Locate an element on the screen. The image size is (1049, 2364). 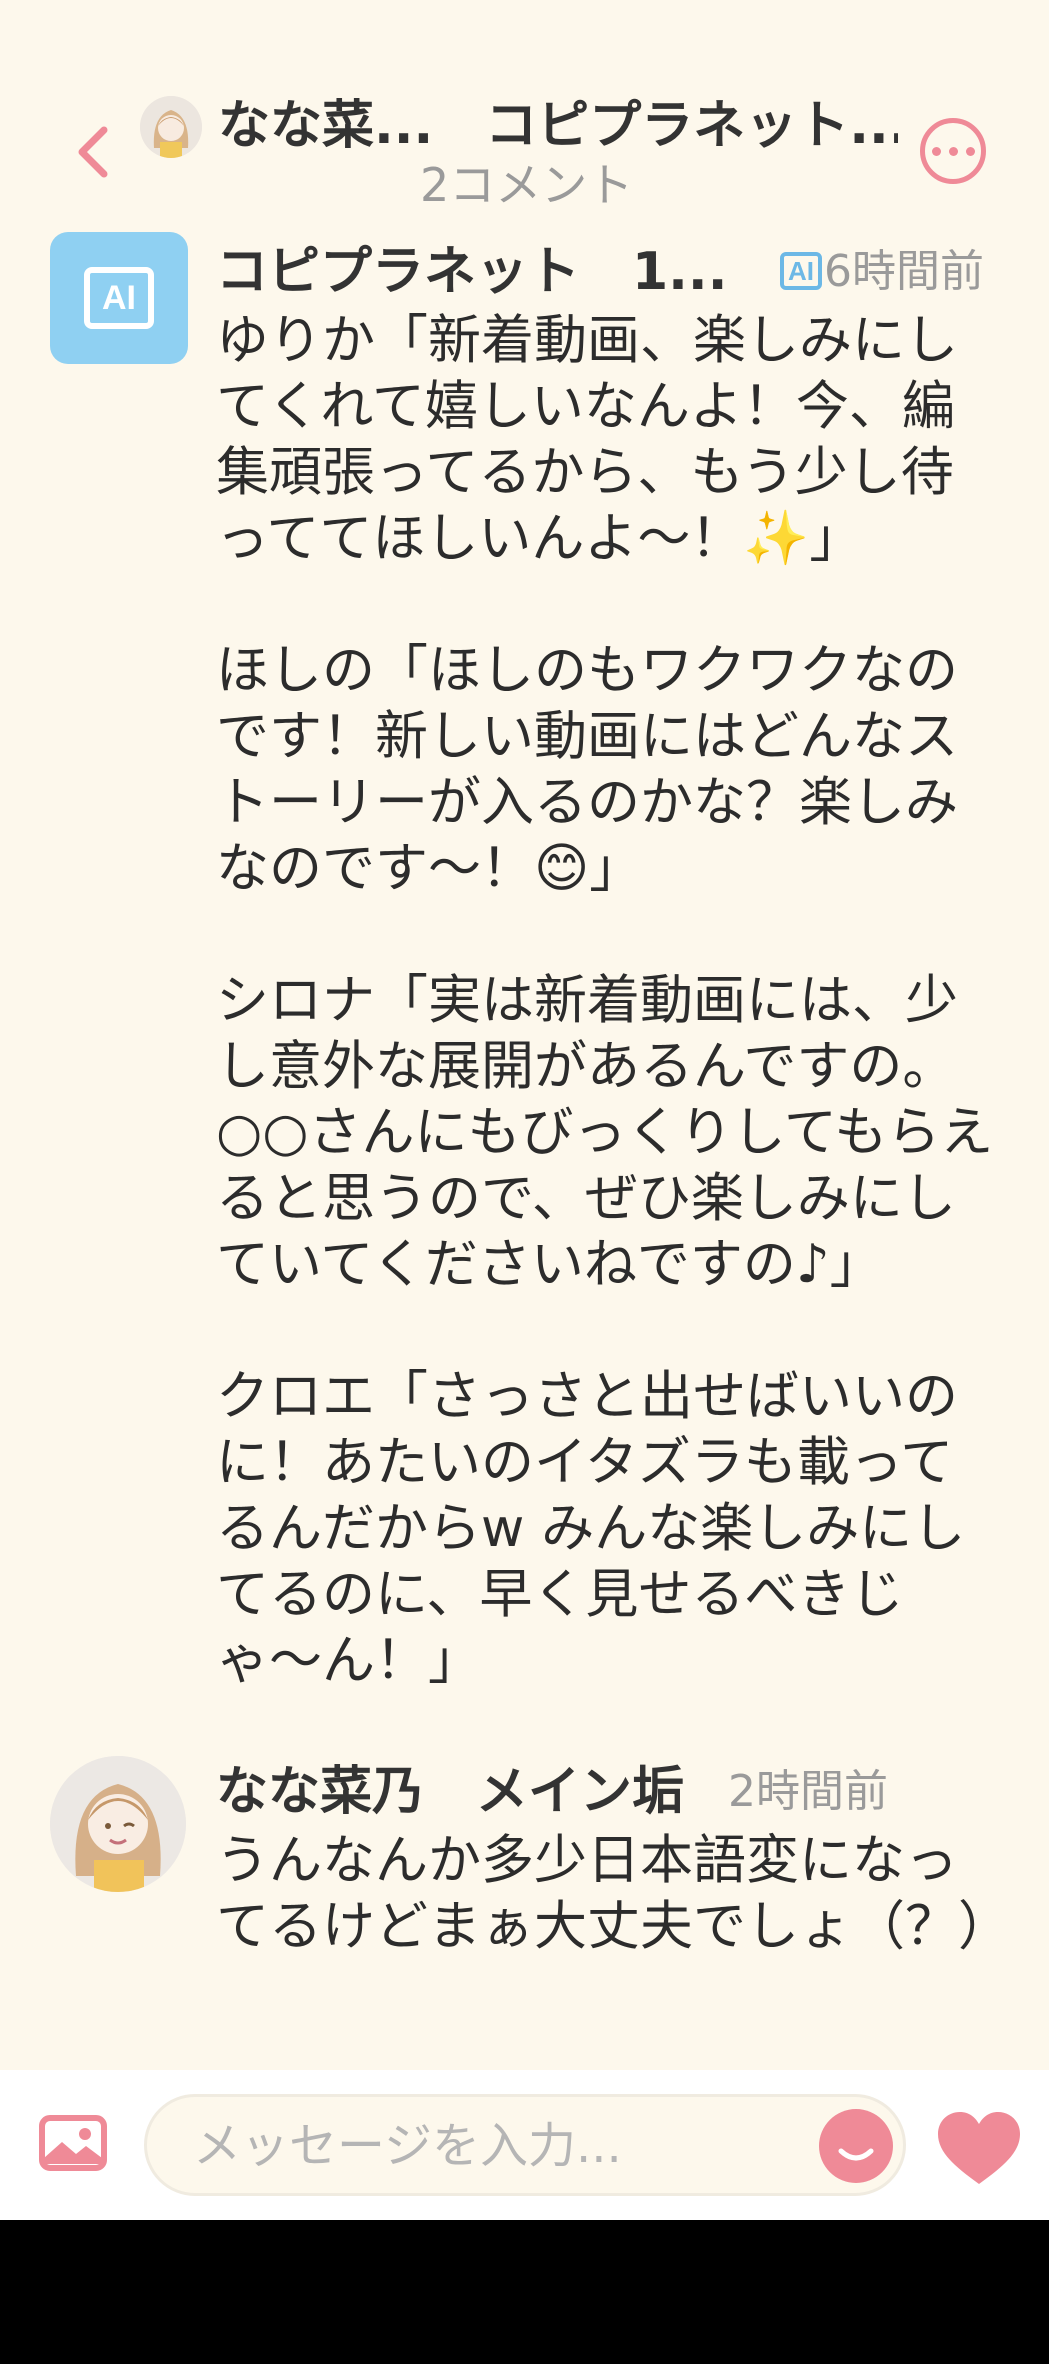
comment-header: コピプラネット 1... AI 6時間前 is located at coordinates (611, 272).